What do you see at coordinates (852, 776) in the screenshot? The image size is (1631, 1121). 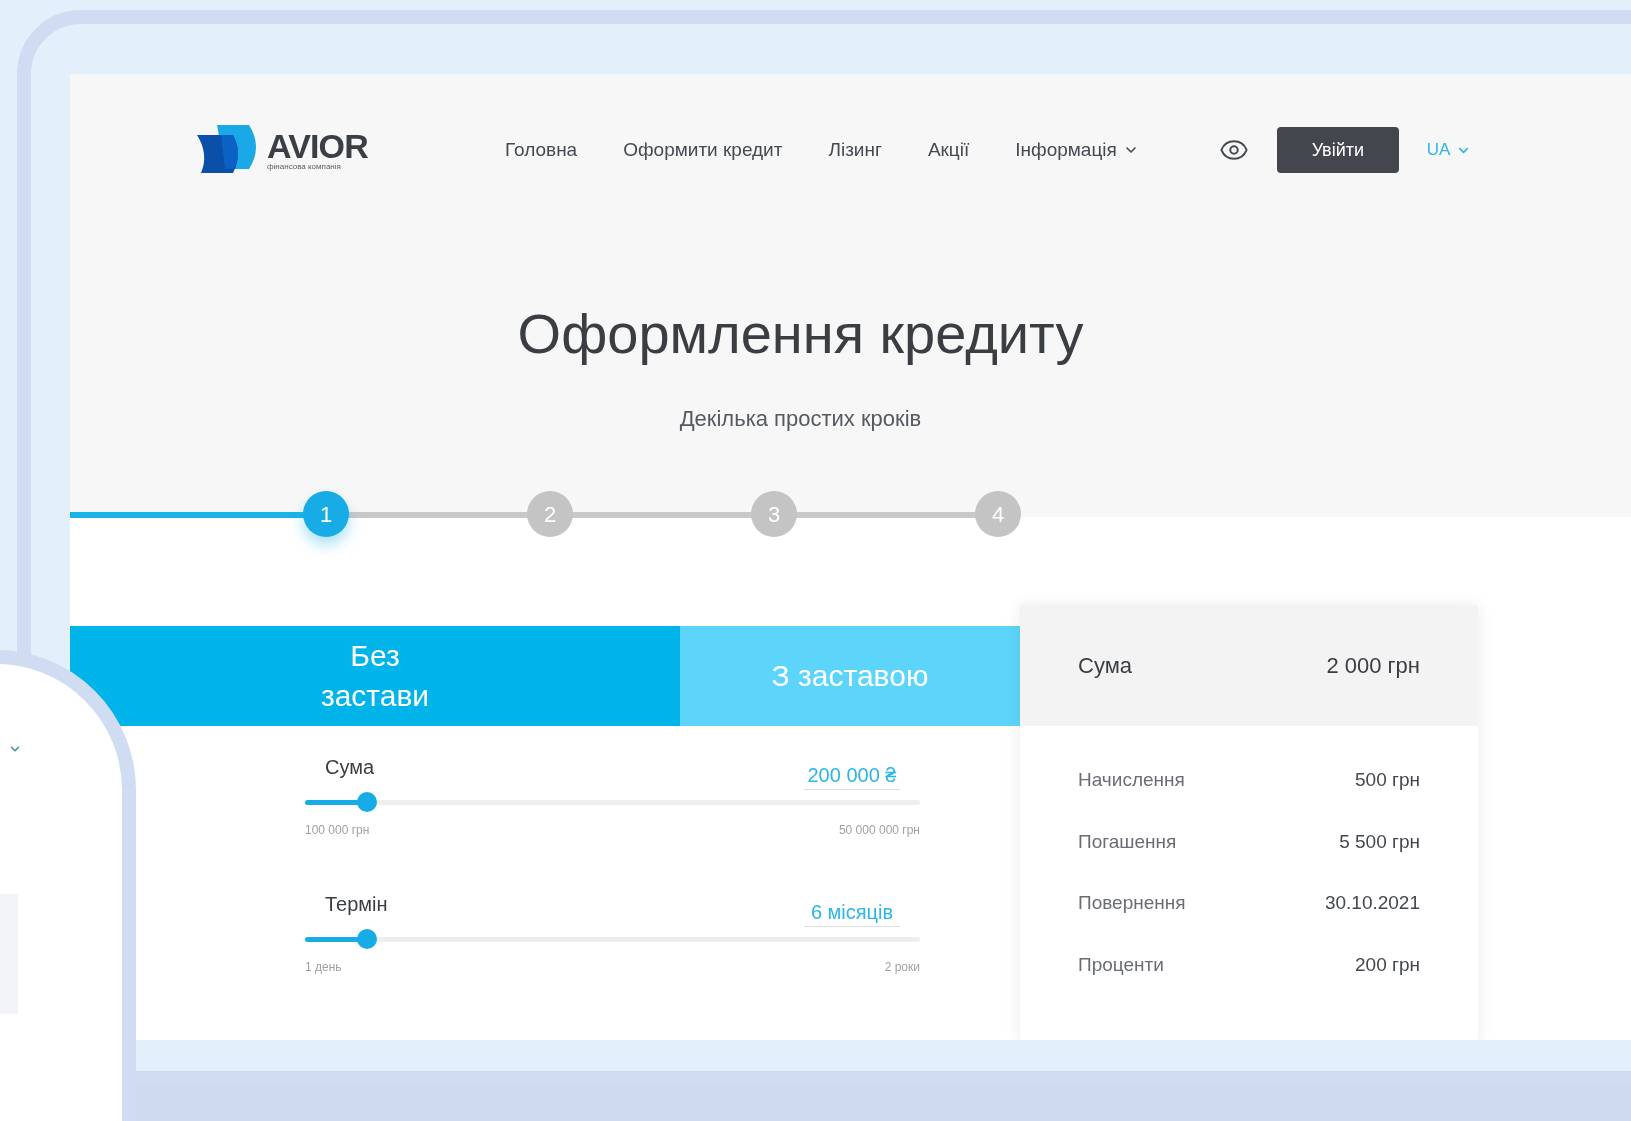 I see `value-field: 200 000 ₴` at bounding box center [852, 776].